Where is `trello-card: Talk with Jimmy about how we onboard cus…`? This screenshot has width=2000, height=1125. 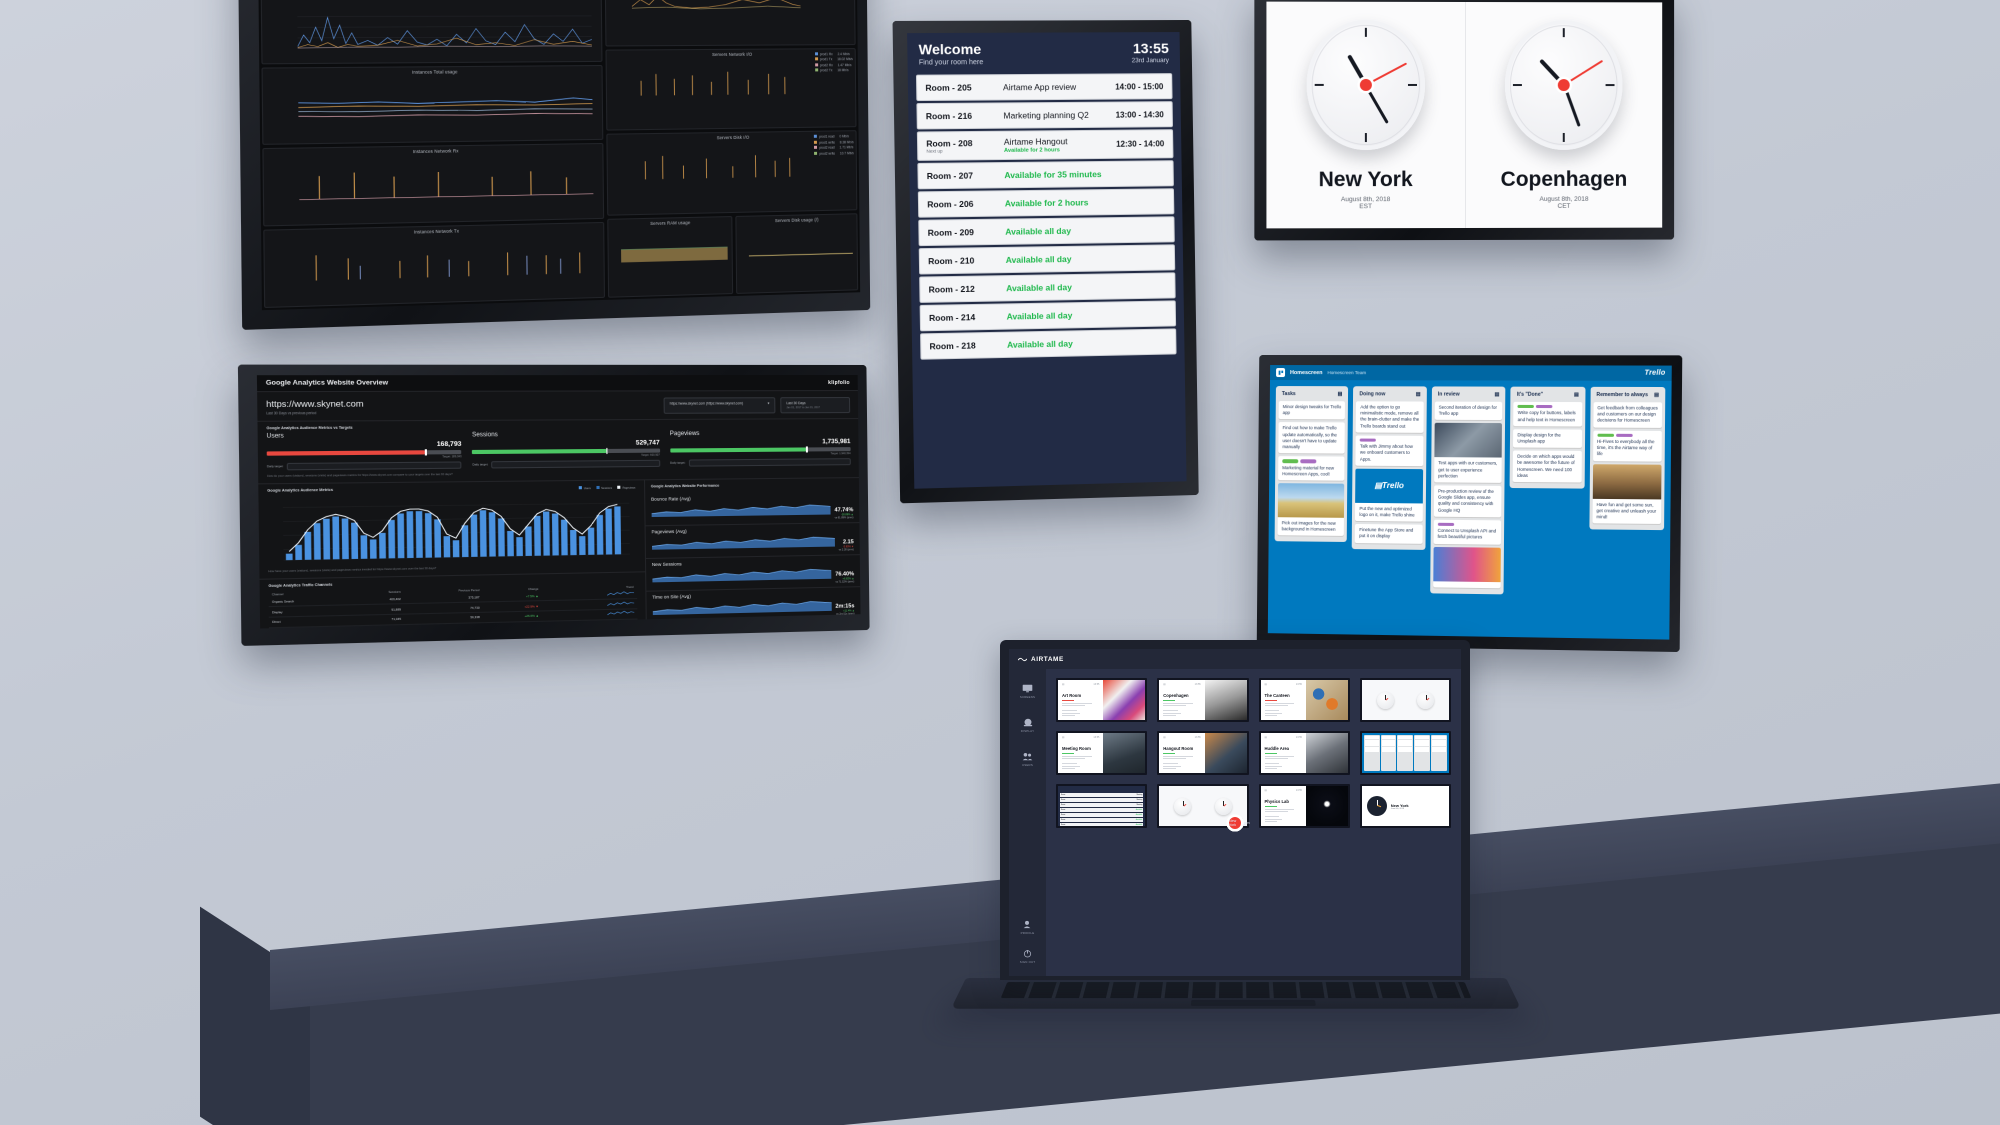
trello-card: Talk with Jimmy about how we onboard cus… is located at coordinates (1389, 450).